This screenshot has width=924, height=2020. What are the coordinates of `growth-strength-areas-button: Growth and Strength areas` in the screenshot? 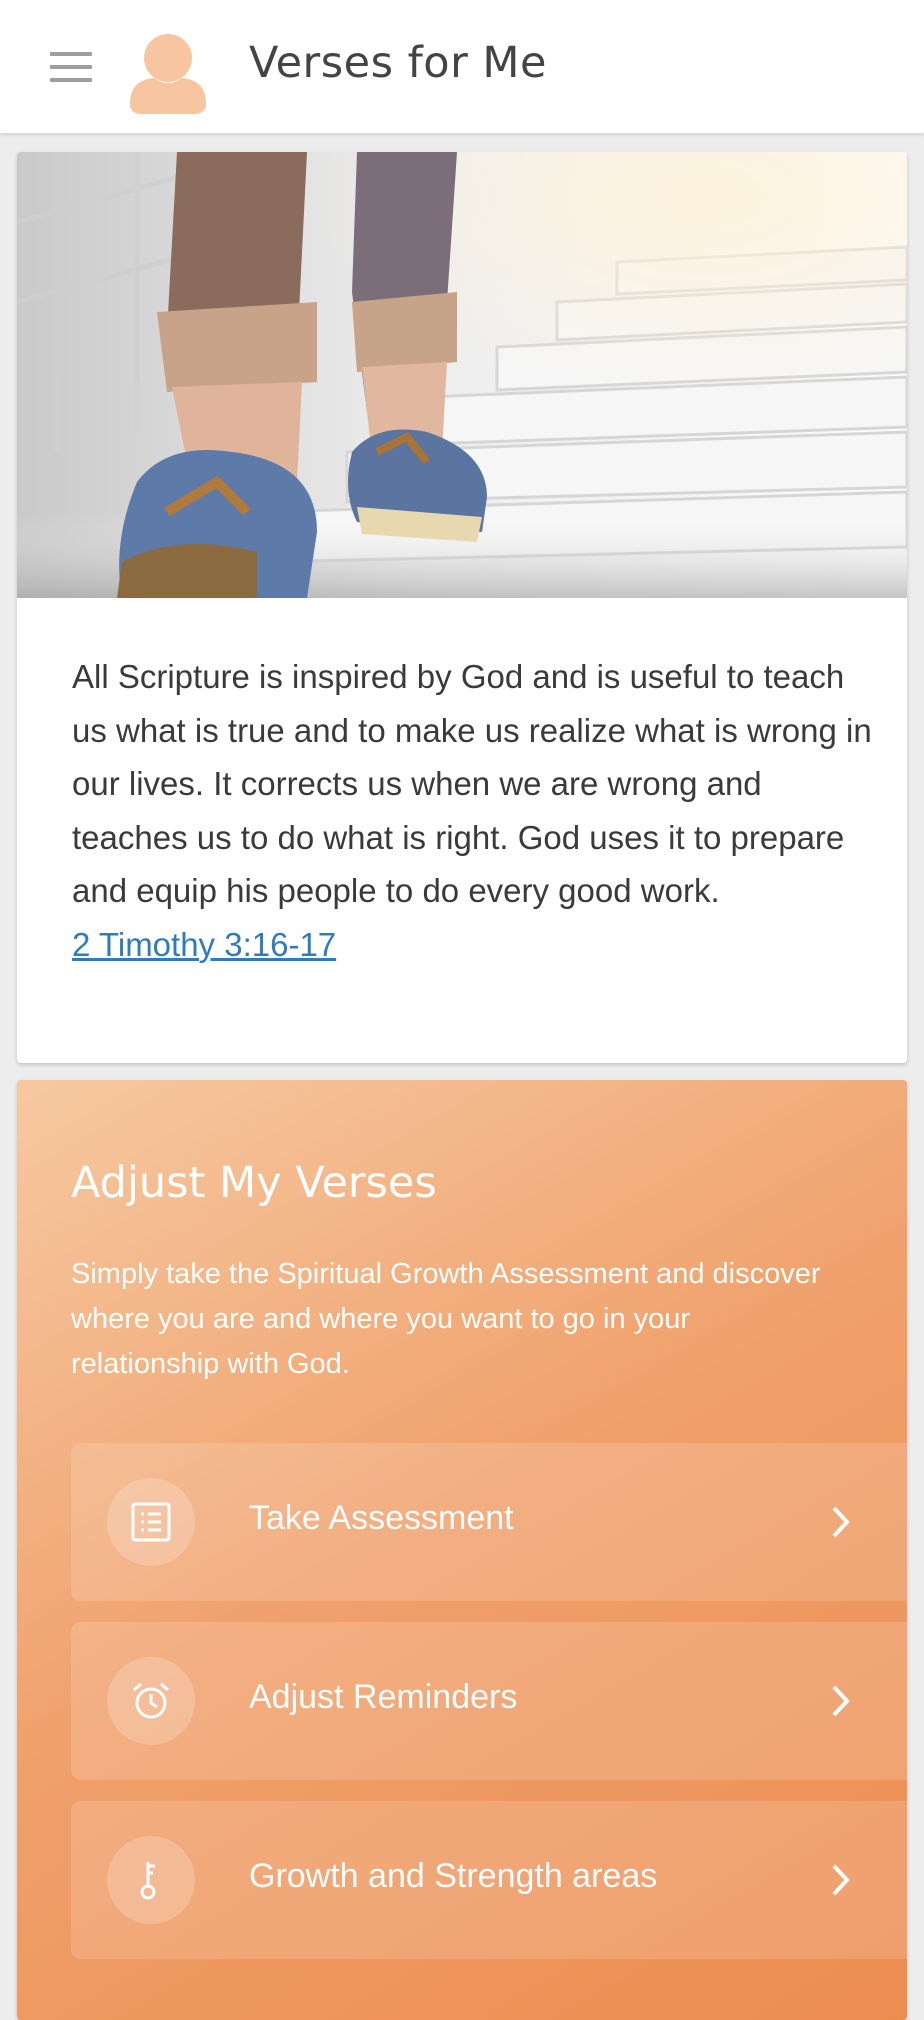 It's located at (489, 1880).